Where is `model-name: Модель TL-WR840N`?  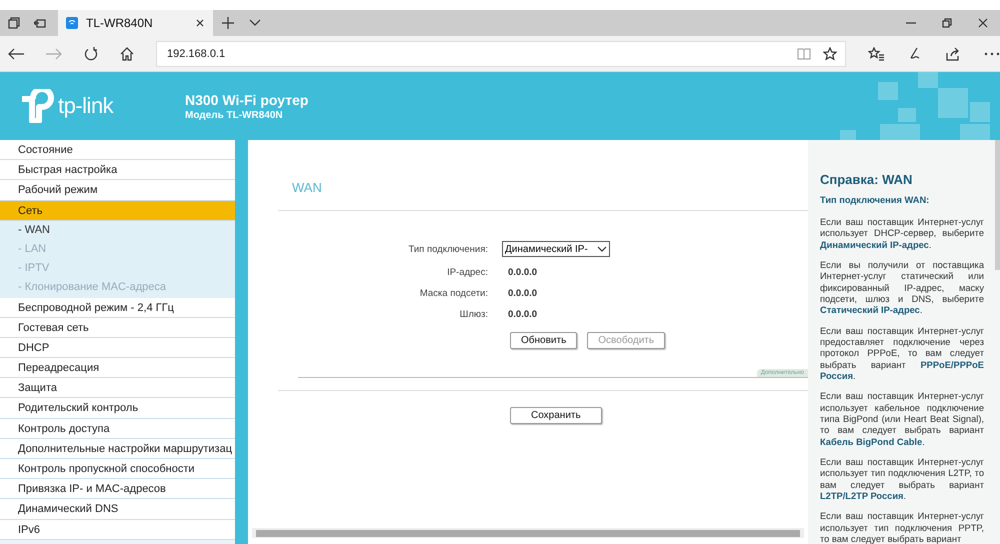
model-name: Модель TL-WR840N is located at coordinates (234, 115).